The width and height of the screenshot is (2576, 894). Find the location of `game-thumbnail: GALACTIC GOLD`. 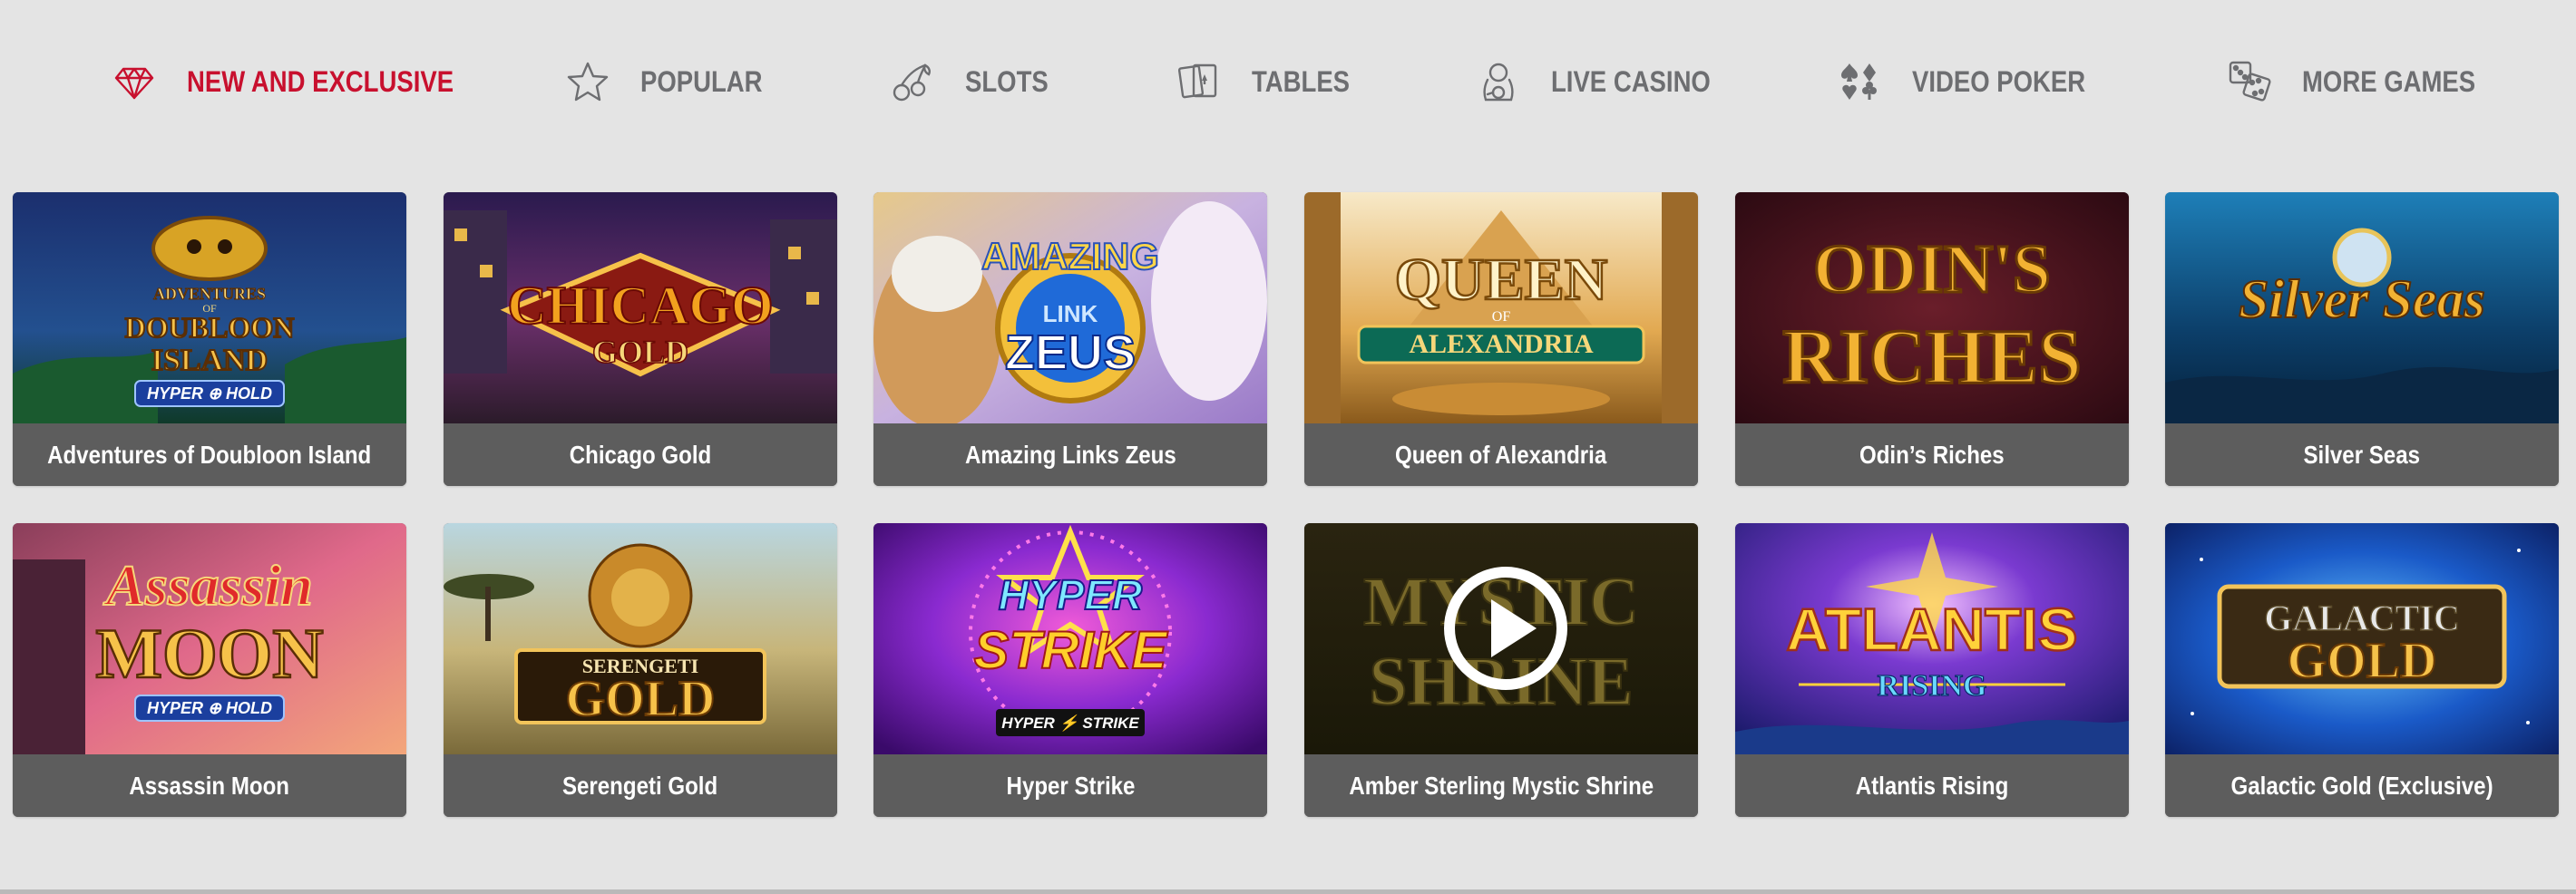

game-thumbnail: GALACTIC GOLD is located at coordinates (2362, 638).